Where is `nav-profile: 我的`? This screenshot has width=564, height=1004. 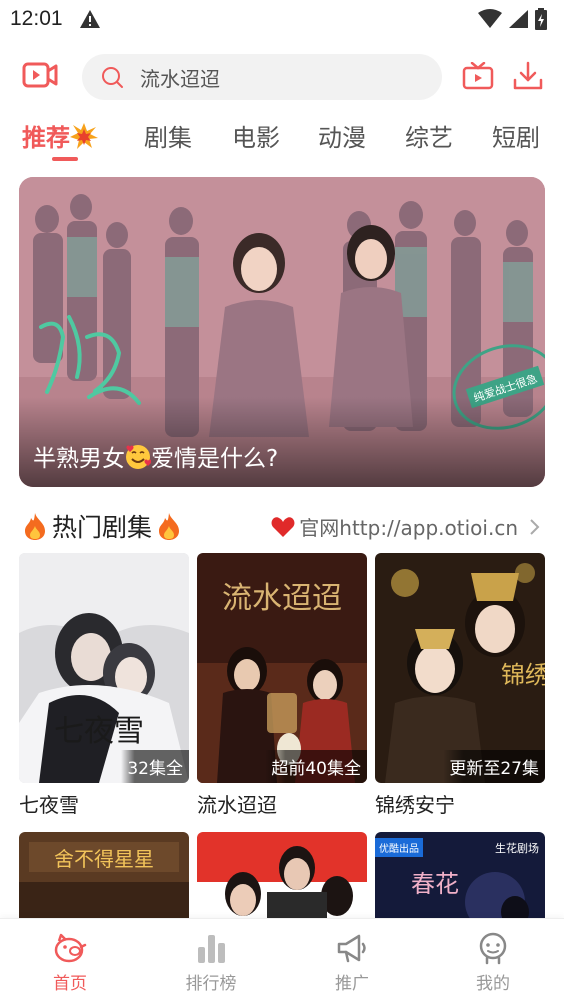
nav-profile: 我的 is located at coordinates (493, 962).